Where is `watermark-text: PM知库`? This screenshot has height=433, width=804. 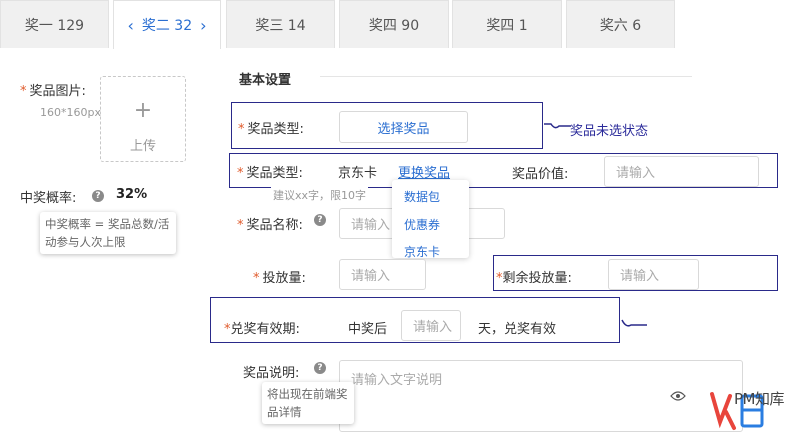
watermark-text: PM知库 is located at coordinates (759, 399).